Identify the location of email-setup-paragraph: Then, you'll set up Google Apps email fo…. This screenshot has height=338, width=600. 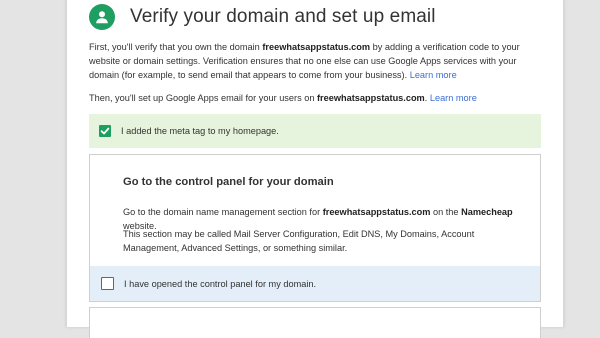
(319, 98).